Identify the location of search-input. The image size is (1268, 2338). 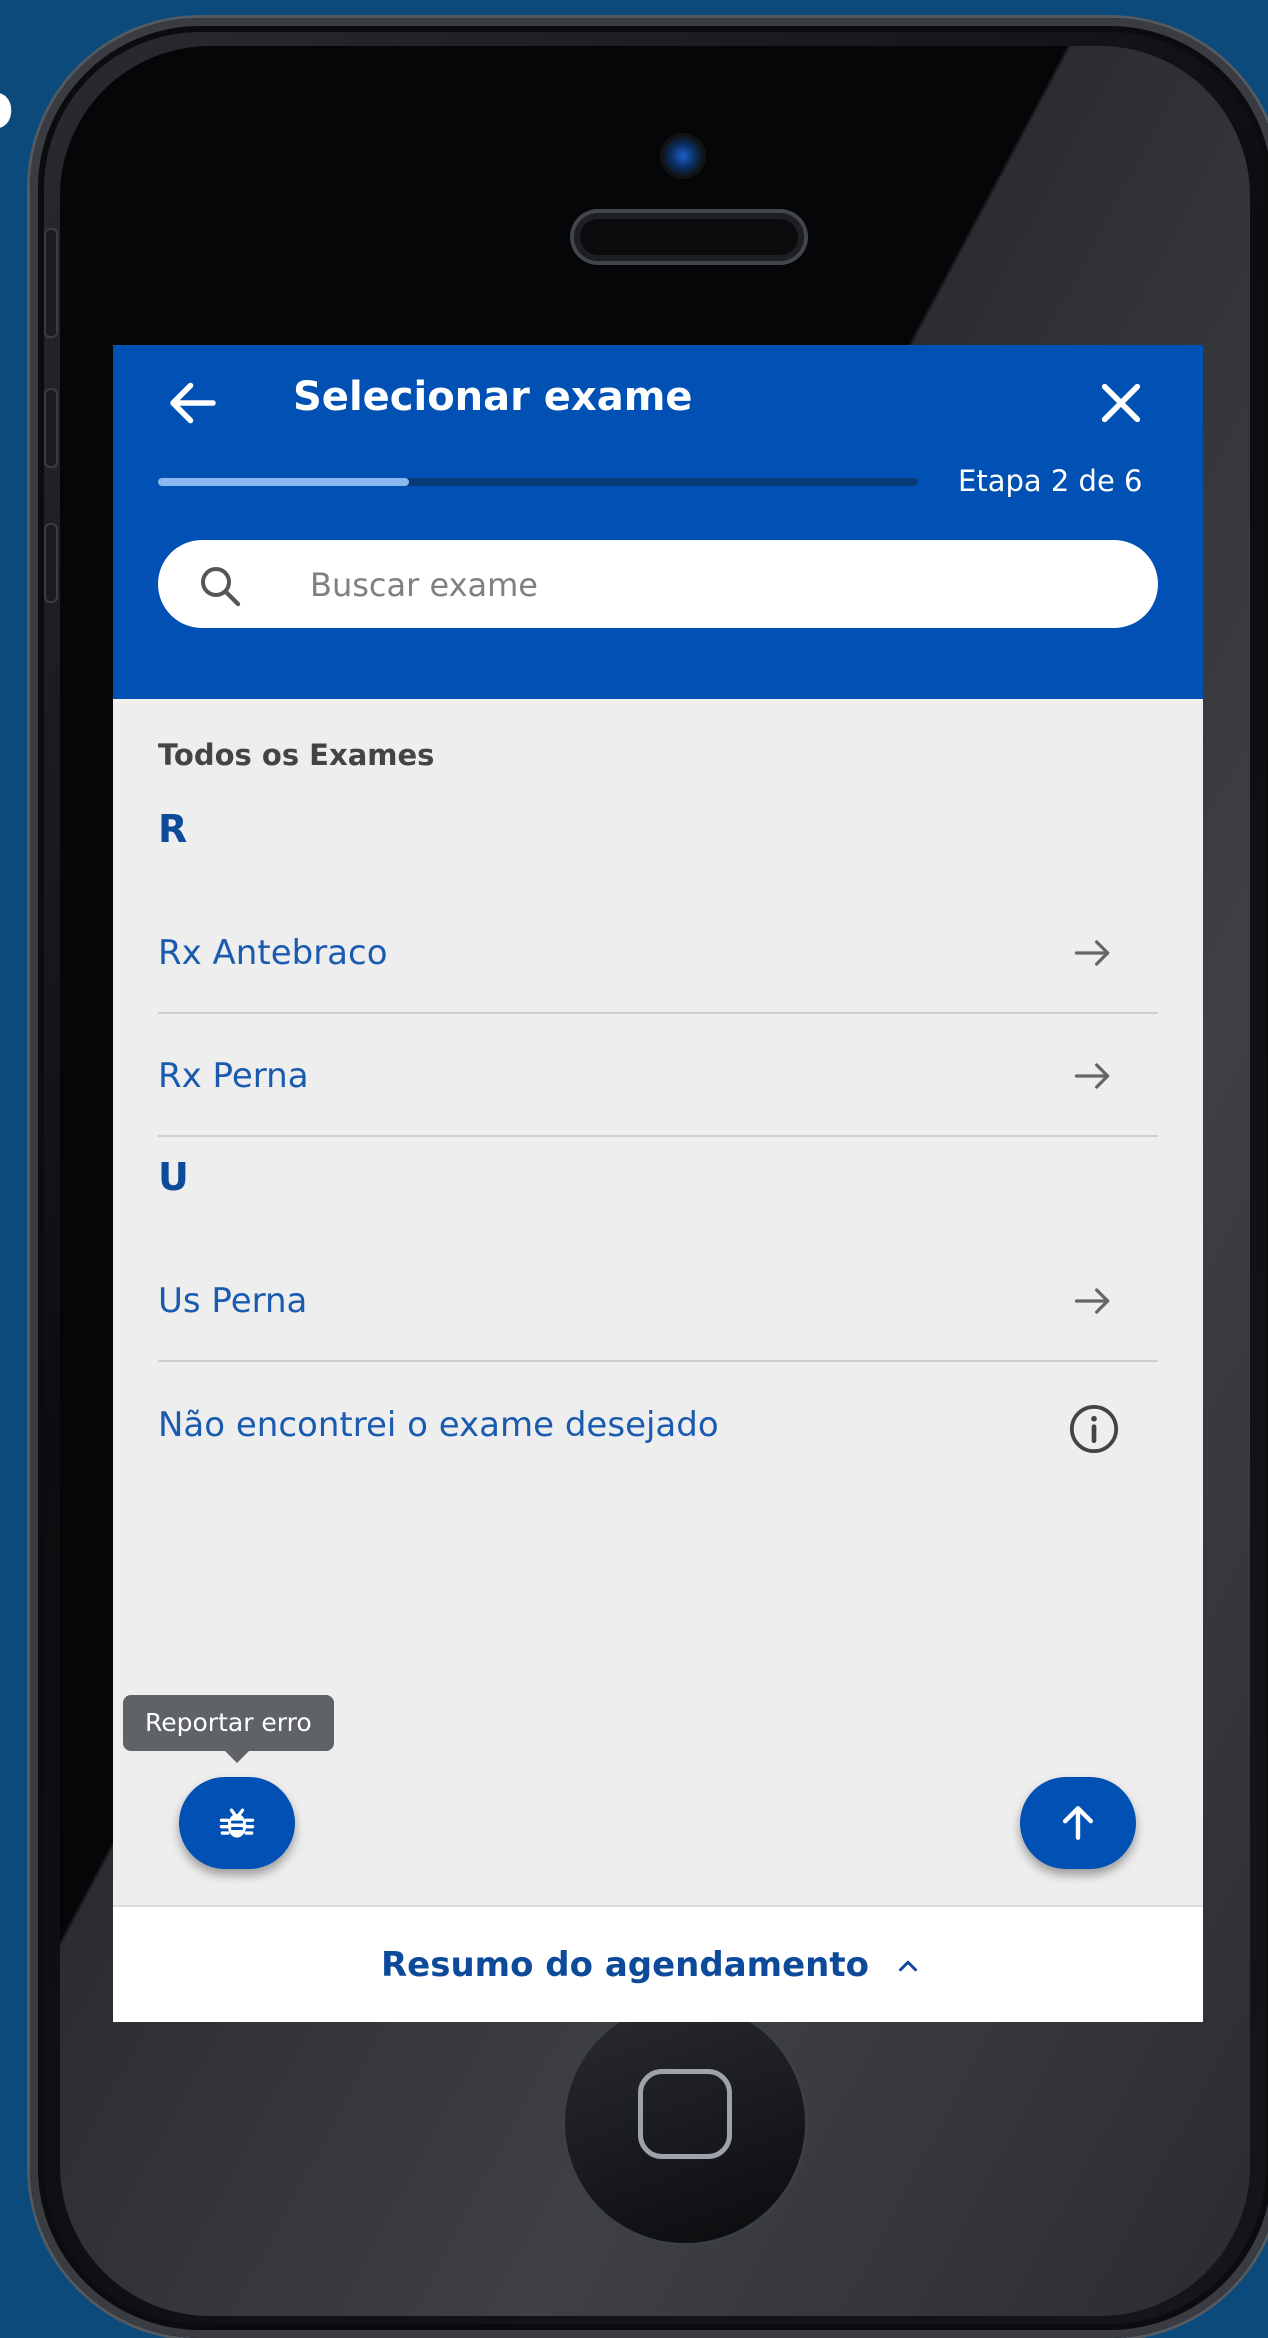
(710, 585).